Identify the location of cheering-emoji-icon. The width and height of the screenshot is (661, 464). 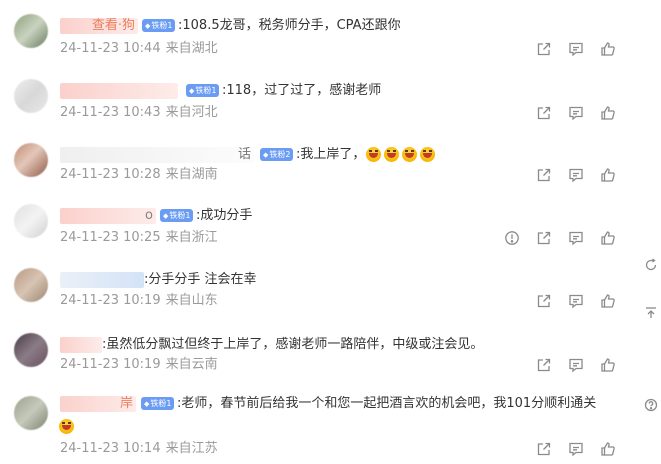
(66, 426).